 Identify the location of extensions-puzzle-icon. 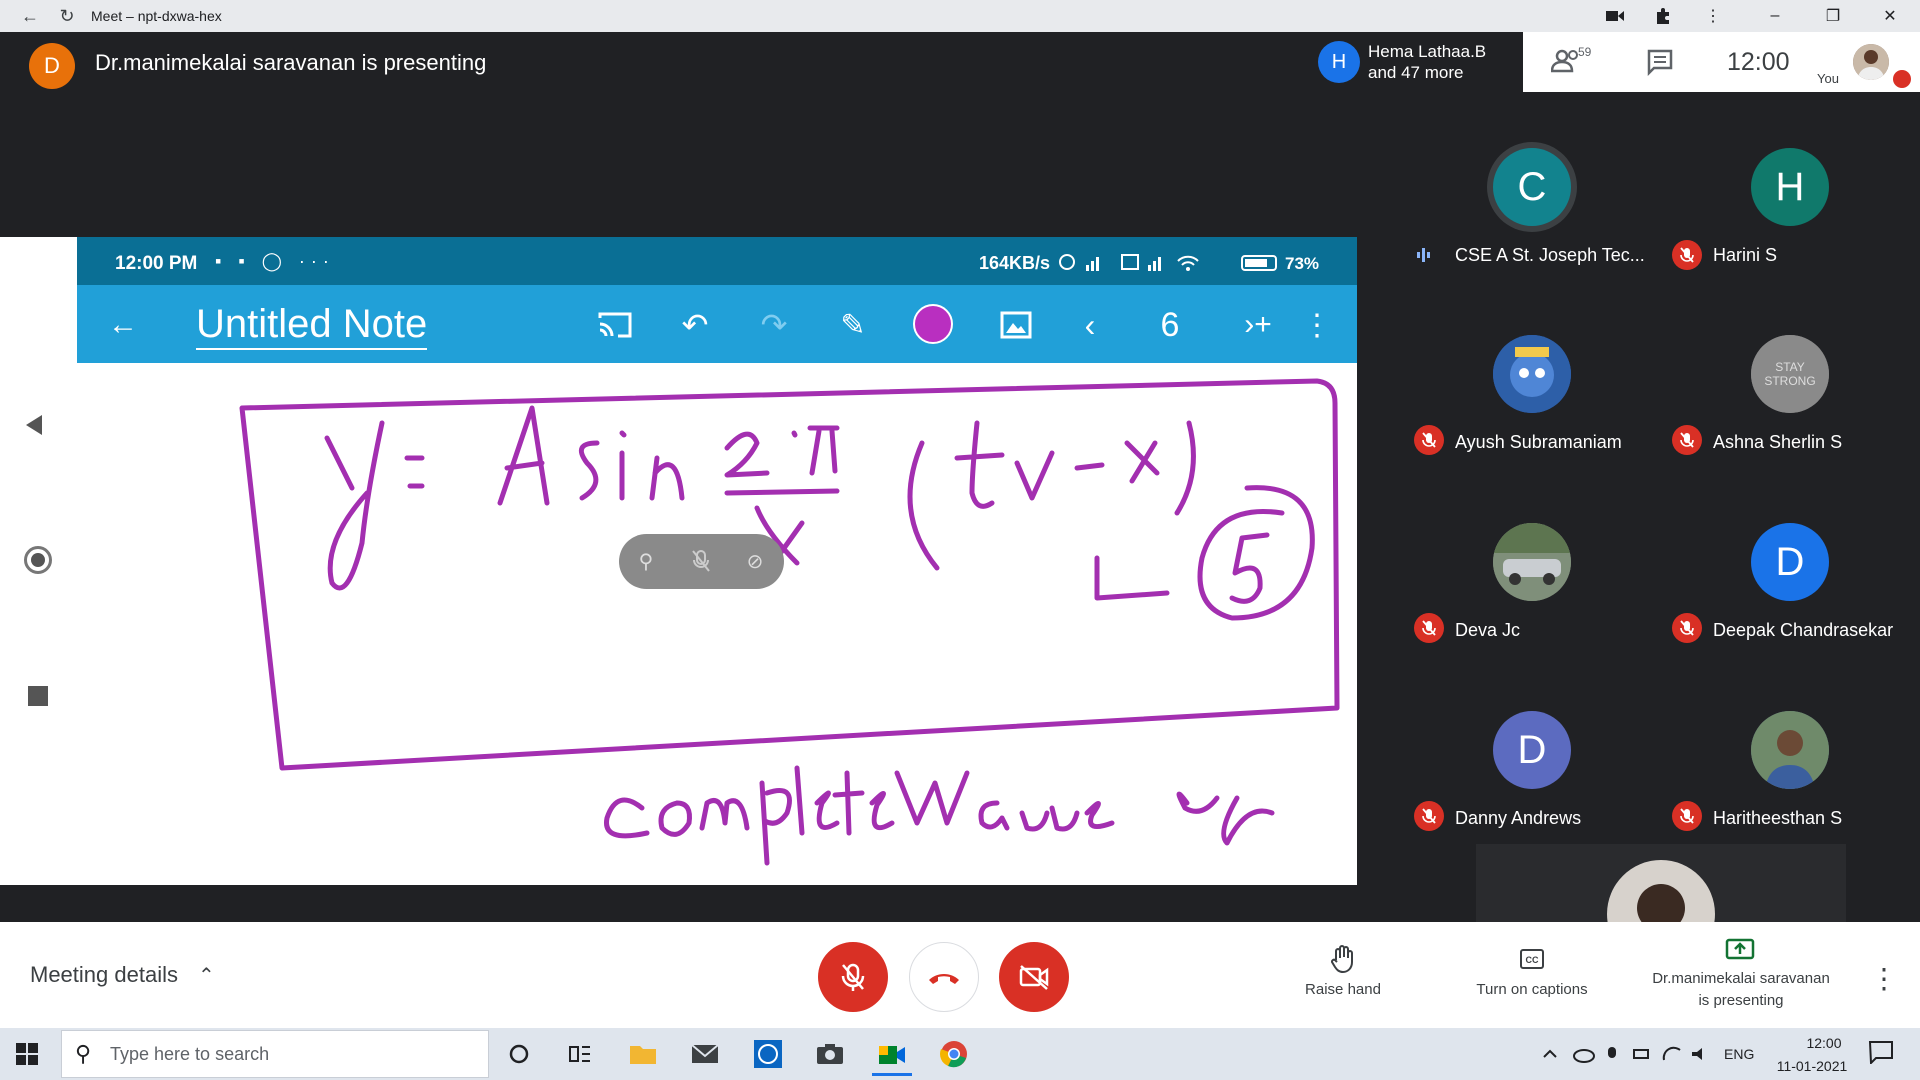
(1663, 16).